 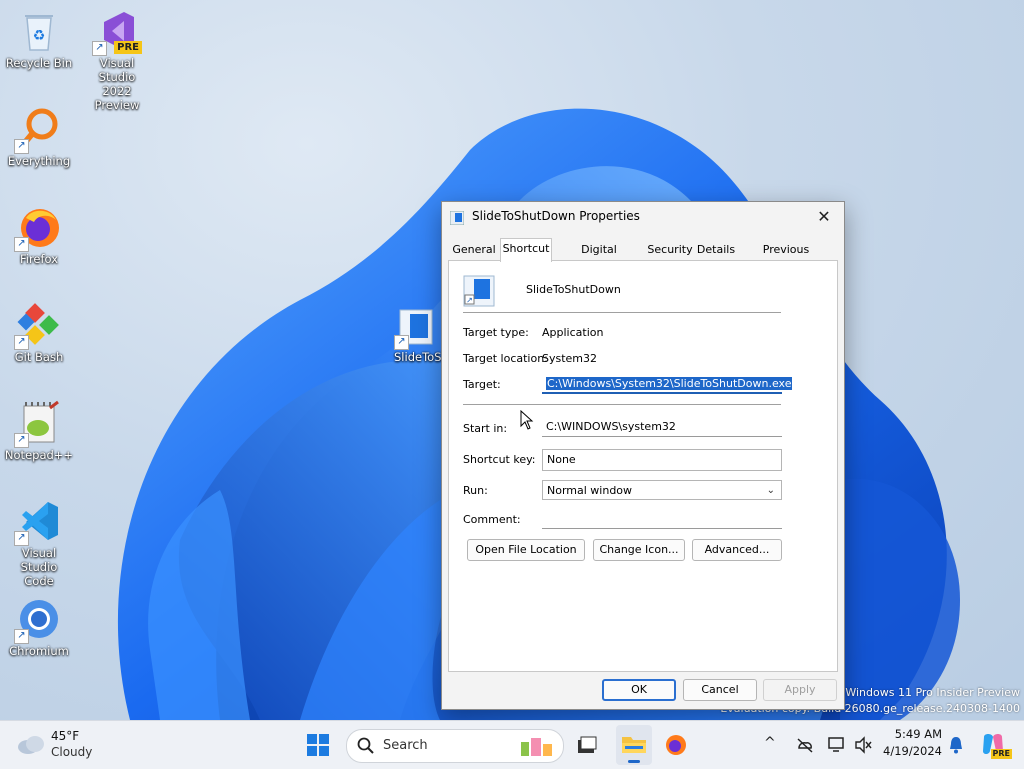 I want to click on ok-button: OK, so click(x=639, y=690).